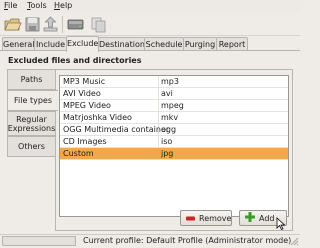  I want to click on side-tab-others: Others, so click(31, 146).